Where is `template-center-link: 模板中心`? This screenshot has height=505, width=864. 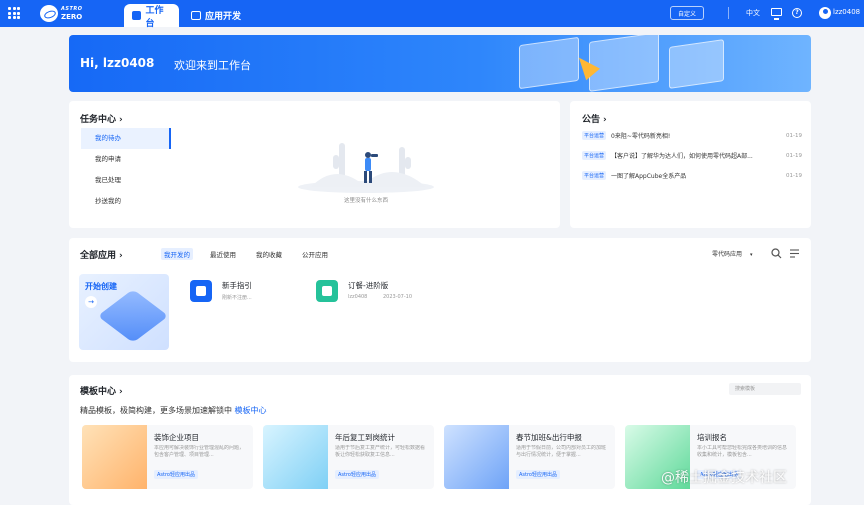
template-center-link: 模板中心 is located at coordinates (251, 410).